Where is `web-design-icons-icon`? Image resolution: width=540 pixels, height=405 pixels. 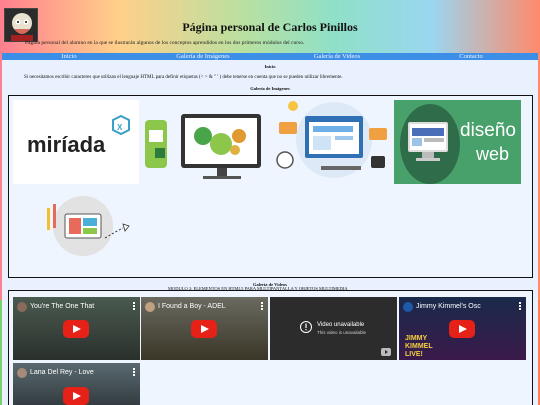
web-design-icons-icon is located at coordinates (331, 139).